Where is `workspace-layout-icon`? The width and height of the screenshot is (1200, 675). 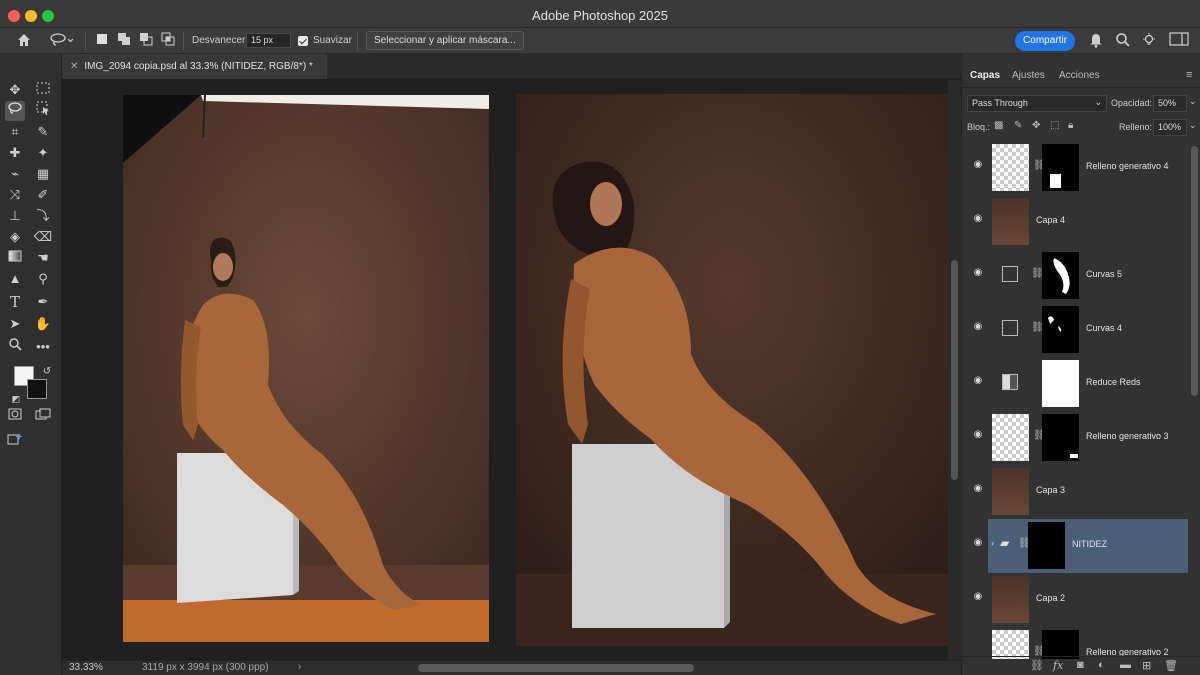
workspace-layout-icon is located at coordinates (1179, 41).